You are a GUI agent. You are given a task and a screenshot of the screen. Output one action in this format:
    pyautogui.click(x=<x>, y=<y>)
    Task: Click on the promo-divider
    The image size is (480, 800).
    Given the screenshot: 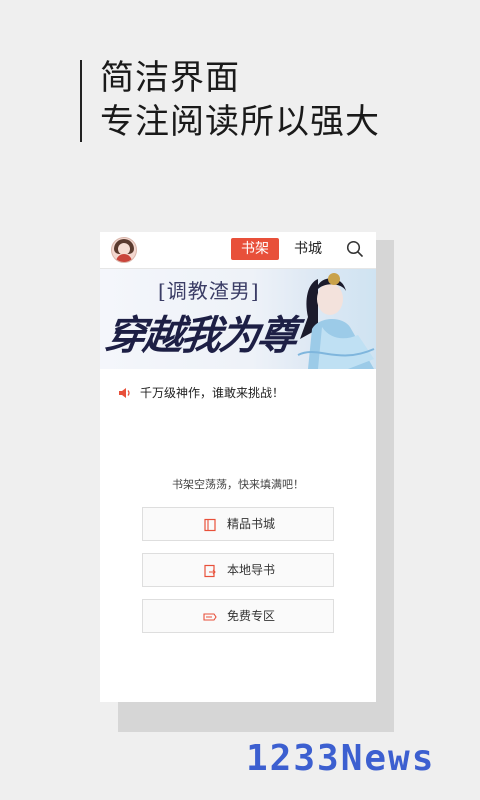 What is the action you would take?
    pyautogui.click(x=81, y=101)
    